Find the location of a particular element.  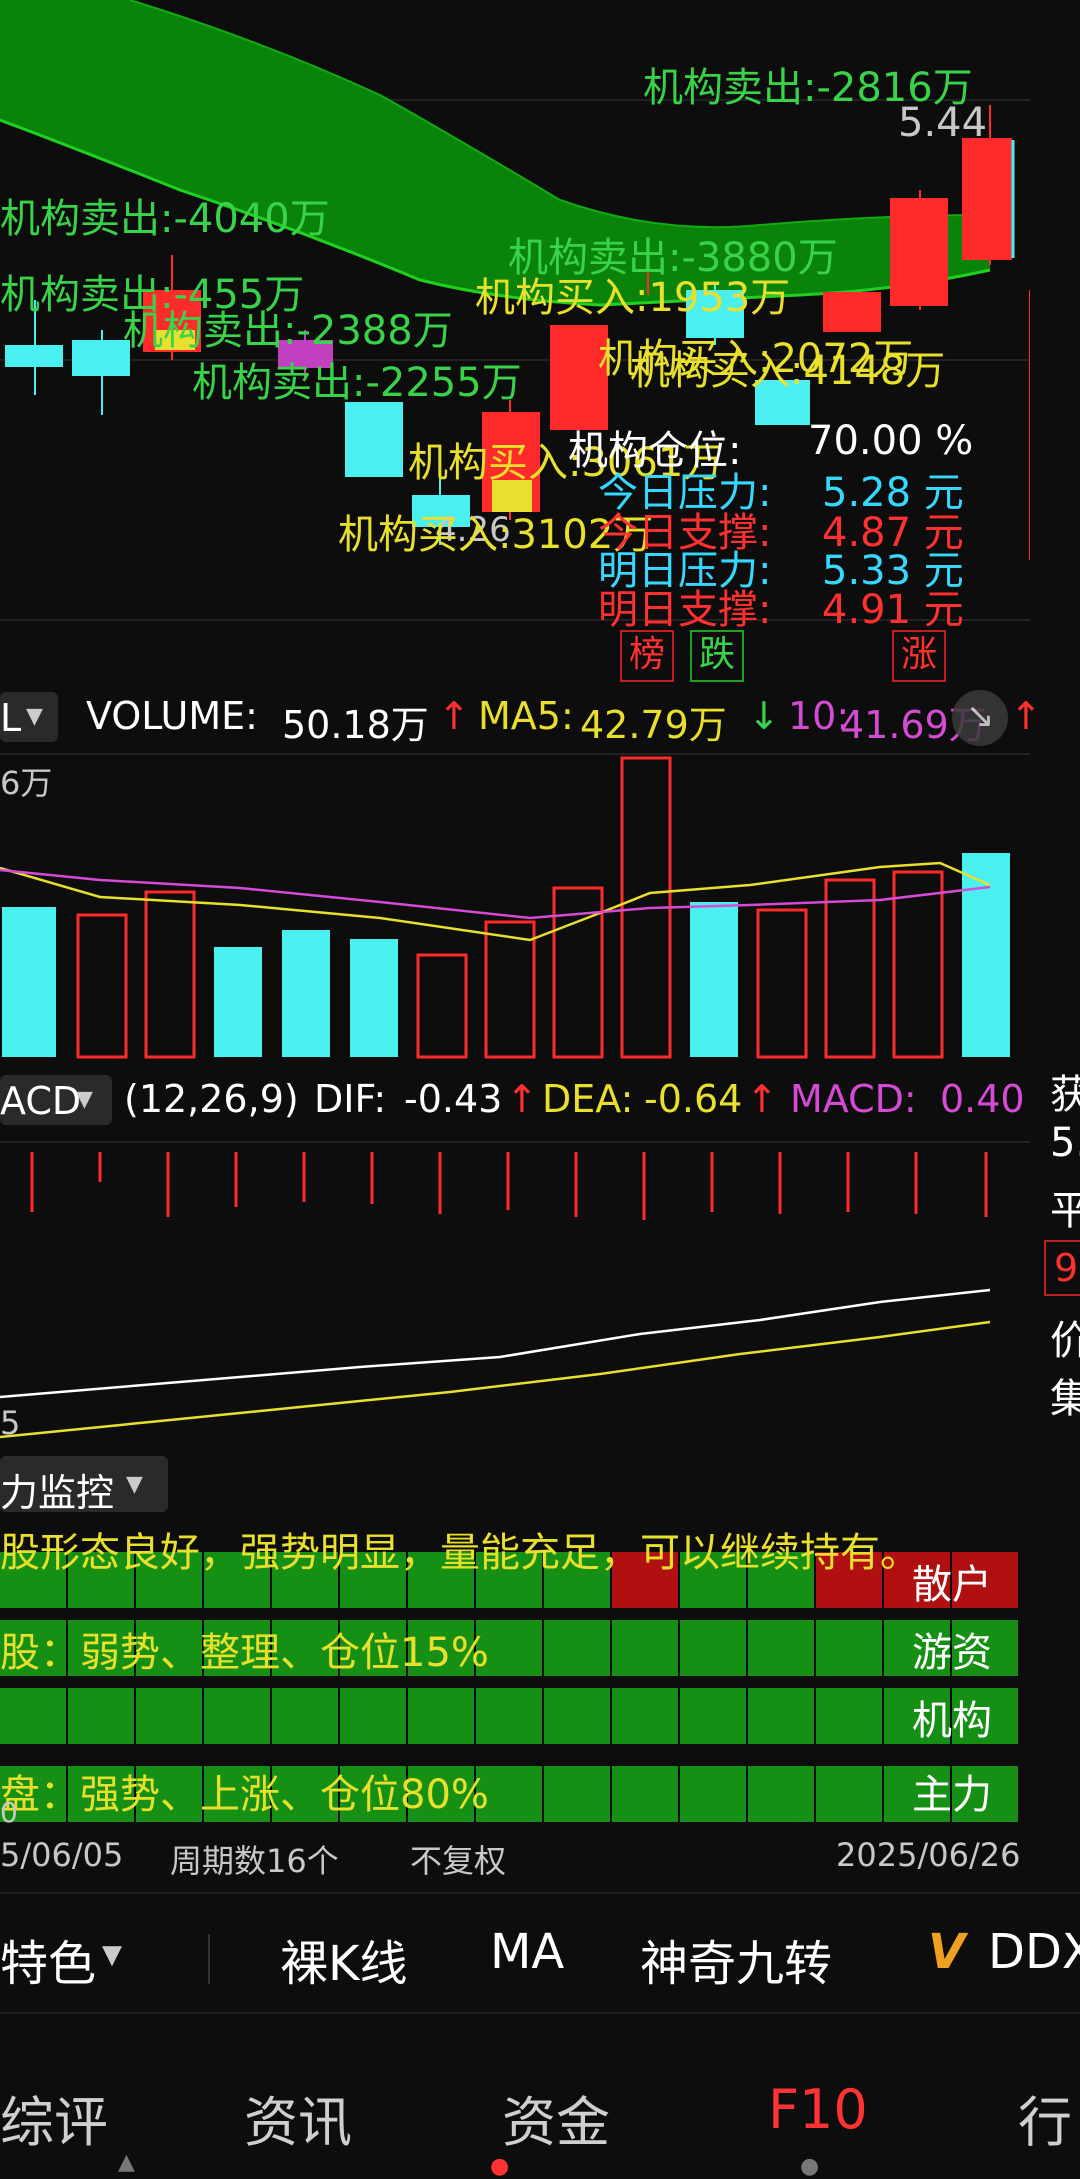

annotation: 机构卖出:-2255万 is located at coordinates (357, 383).